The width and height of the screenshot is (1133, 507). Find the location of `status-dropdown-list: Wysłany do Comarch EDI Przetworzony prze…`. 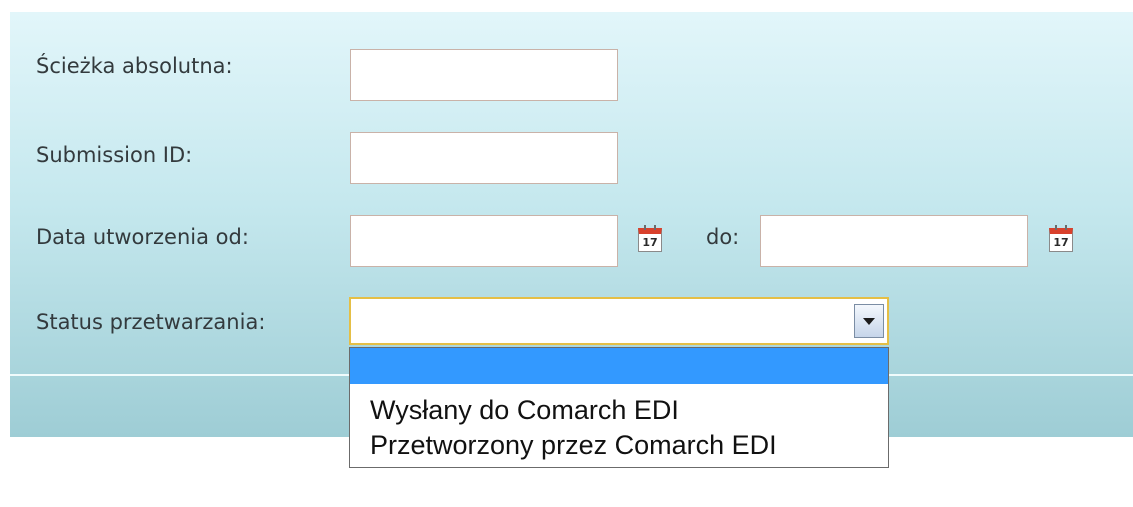

status-dropdown-list: Wysłany do Comarch EDI Przetworzony prze… is located at coordinates (619, 407).